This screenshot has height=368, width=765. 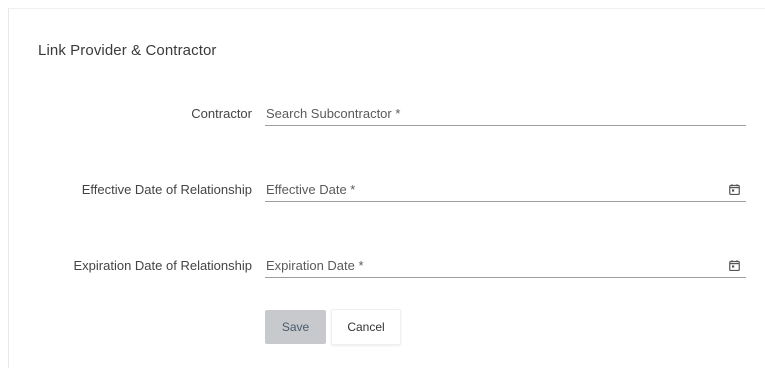 I want to click on form-title: Link Provider & Contractor, so click(x=127, y=50).